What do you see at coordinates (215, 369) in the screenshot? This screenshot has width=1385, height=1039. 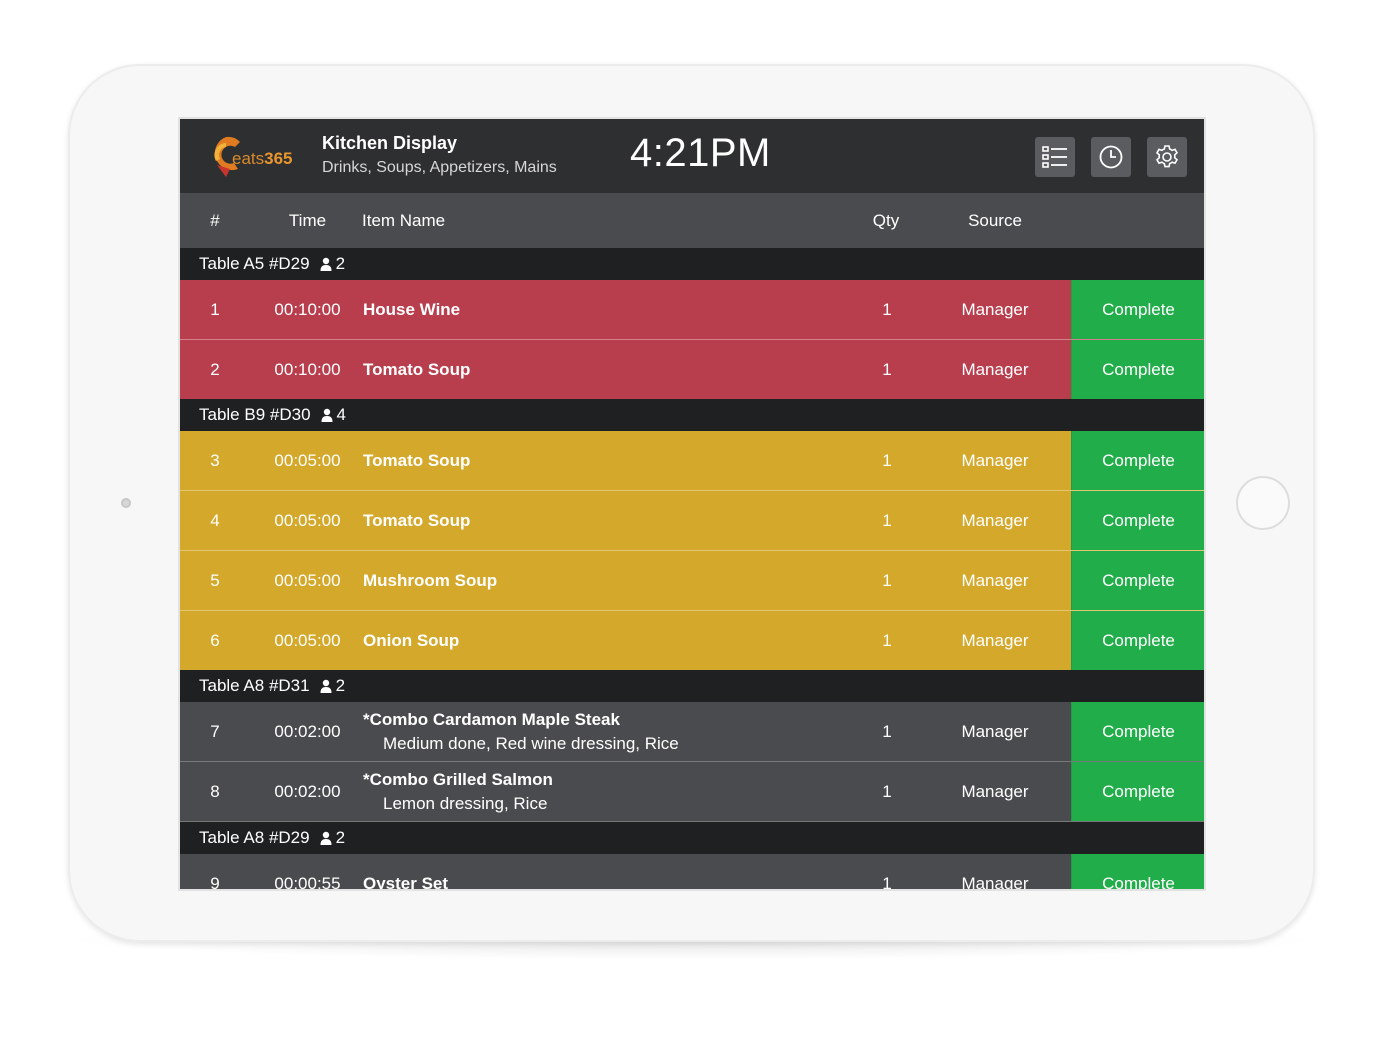 I see `item-number: 2` at bounding box center [215, 369].